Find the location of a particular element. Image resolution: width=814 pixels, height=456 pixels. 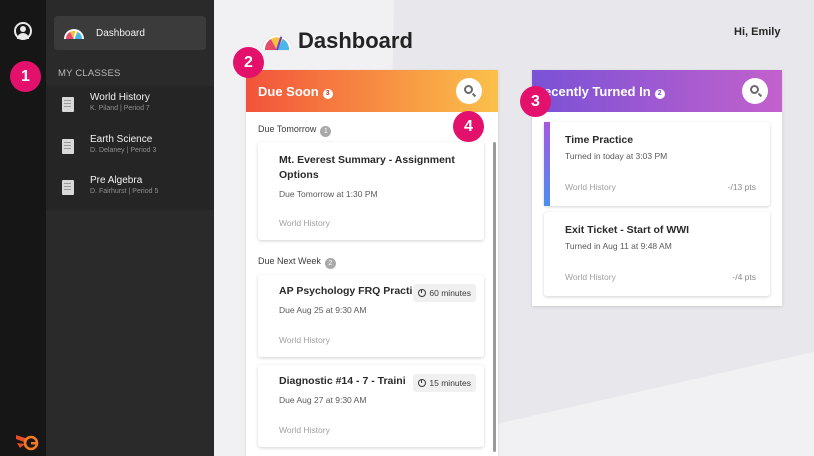

due-date: Due Aug 27 at 9:30 AM is located at coordinates (323, 400).